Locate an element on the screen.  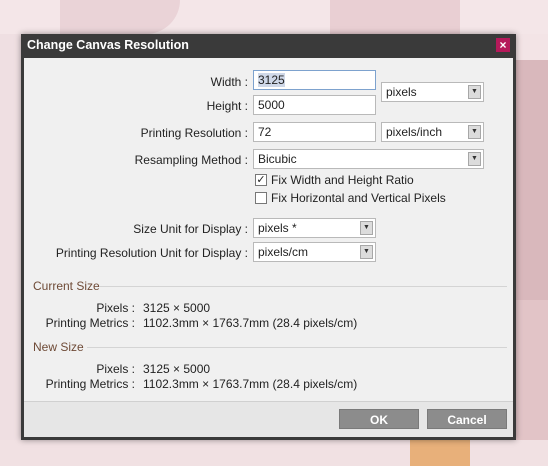
current-pixels-label: Pixels : is located at coordinates (115, 308).